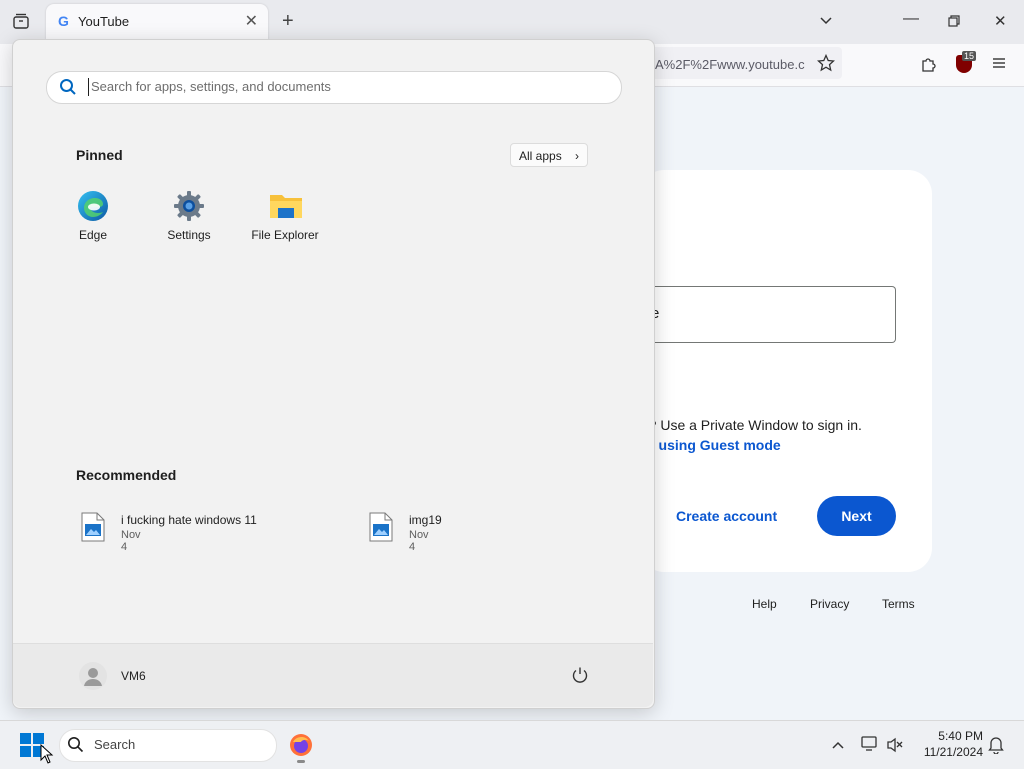  I want to click on recommended-title: i fucking hate windows 11, so click(189, 520).